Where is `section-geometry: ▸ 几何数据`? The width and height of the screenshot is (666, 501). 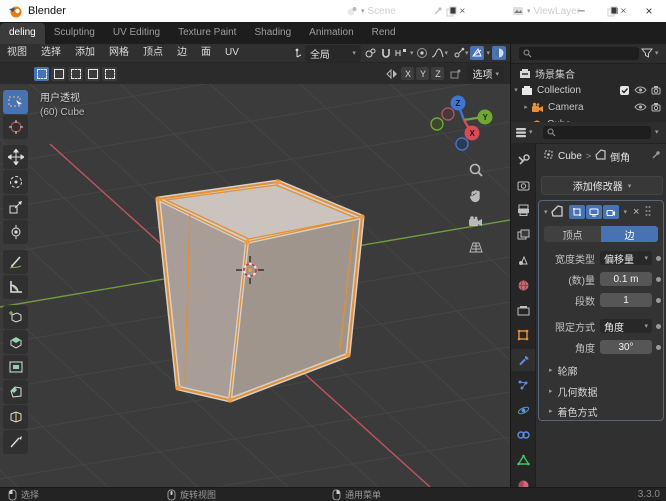 section-geometry: ▸ 几何数据 is located at coordinates (573, 391).